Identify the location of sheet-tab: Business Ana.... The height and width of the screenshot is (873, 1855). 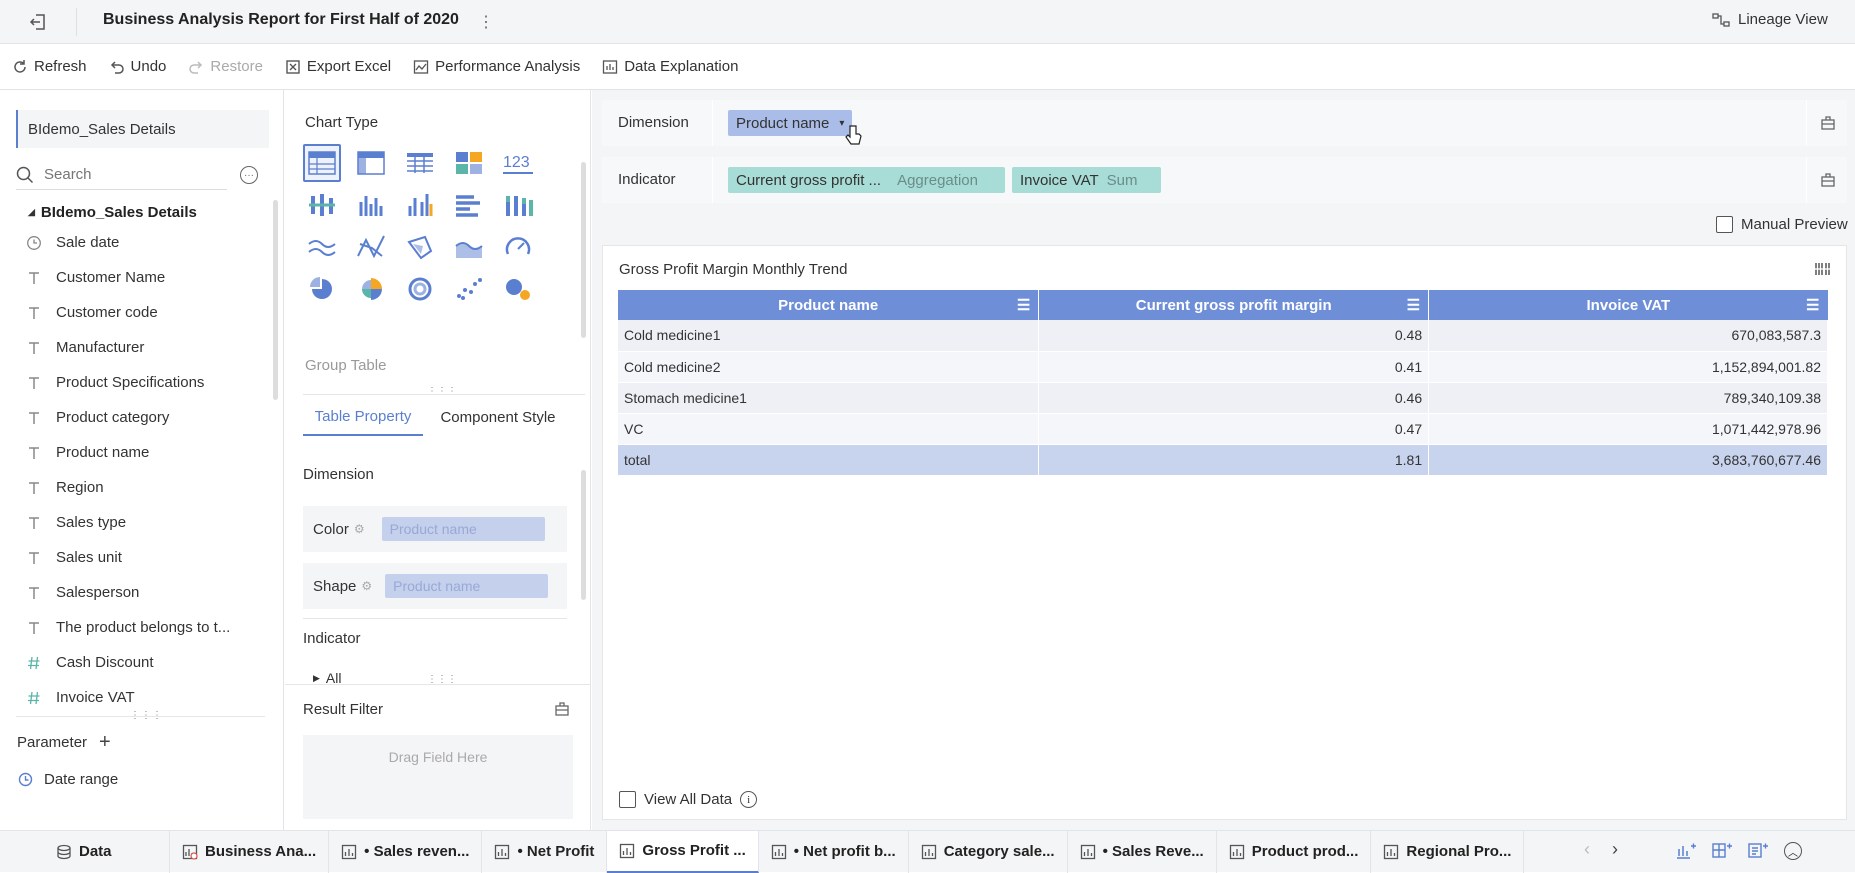
(250, 851).